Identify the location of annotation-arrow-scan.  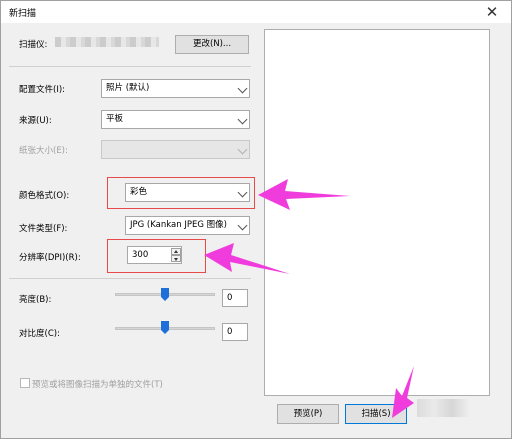
(403, 392).